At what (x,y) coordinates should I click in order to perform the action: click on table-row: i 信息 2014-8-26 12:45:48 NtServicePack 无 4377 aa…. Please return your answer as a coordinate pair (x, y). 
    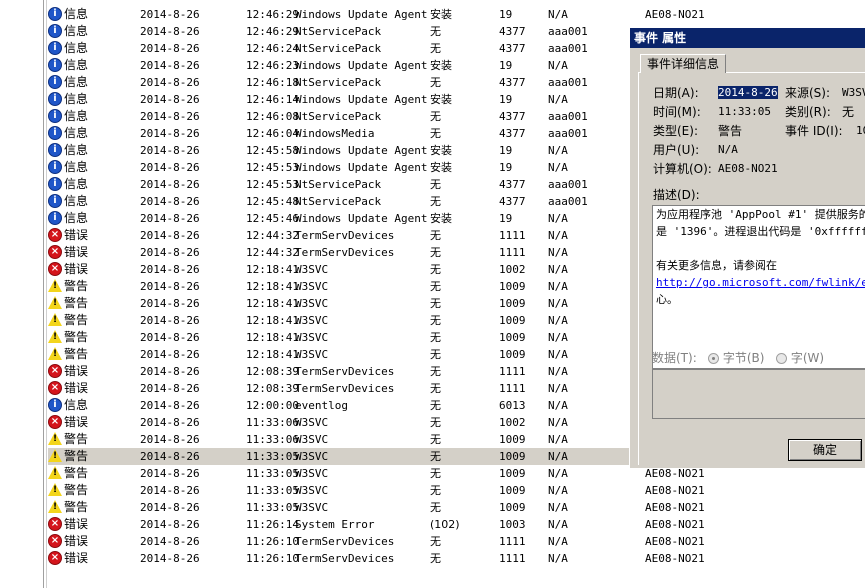
    Looking at the image, I should click on (384, 201).